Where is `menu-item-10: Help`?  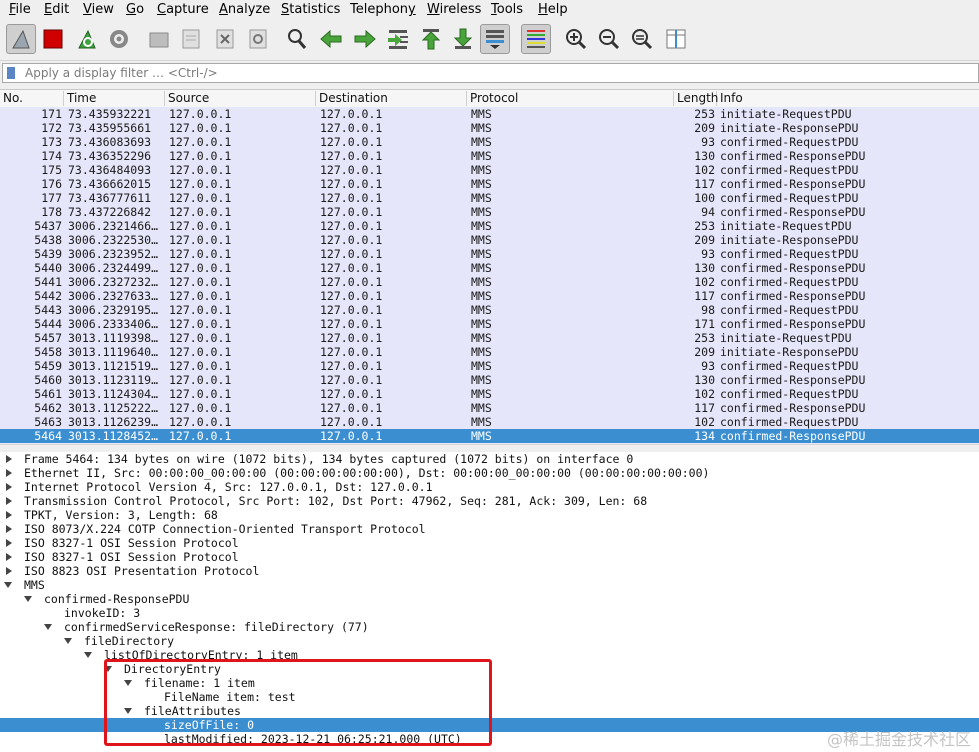 menu-item-10: Help is located at coordinates (553, 9).